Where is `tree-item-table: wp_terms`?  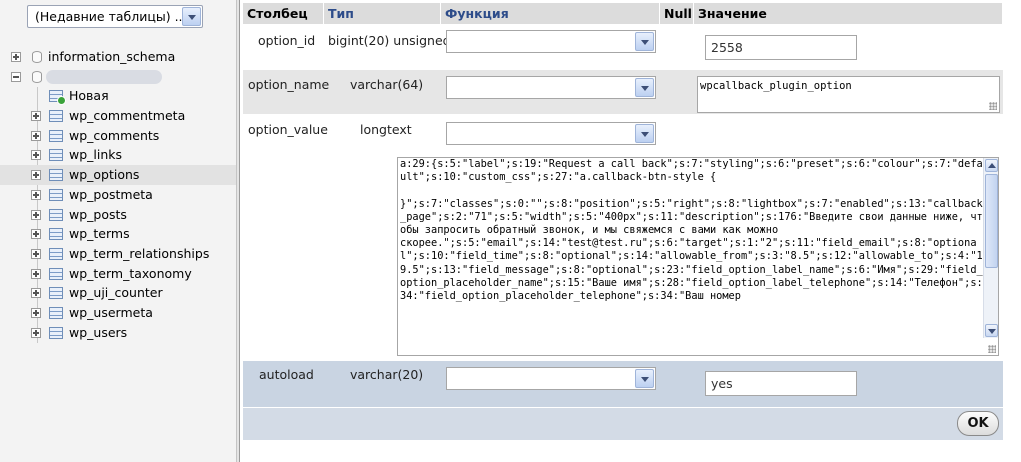
tree-item-table: wp_terms is located at coordinates (118, 234).